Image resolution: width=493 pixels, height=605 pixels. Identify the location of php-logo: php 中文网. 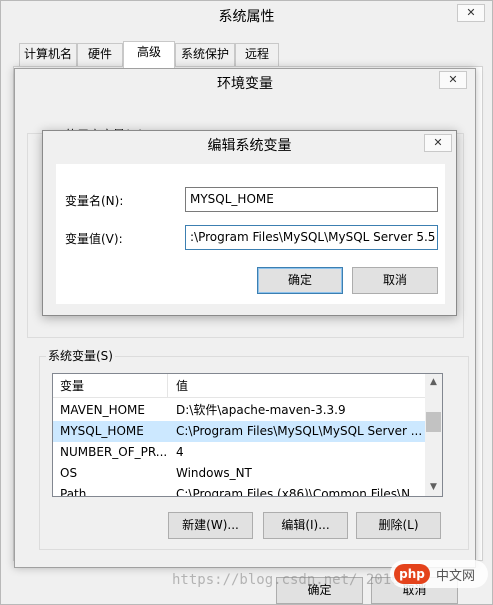
(439, 574).